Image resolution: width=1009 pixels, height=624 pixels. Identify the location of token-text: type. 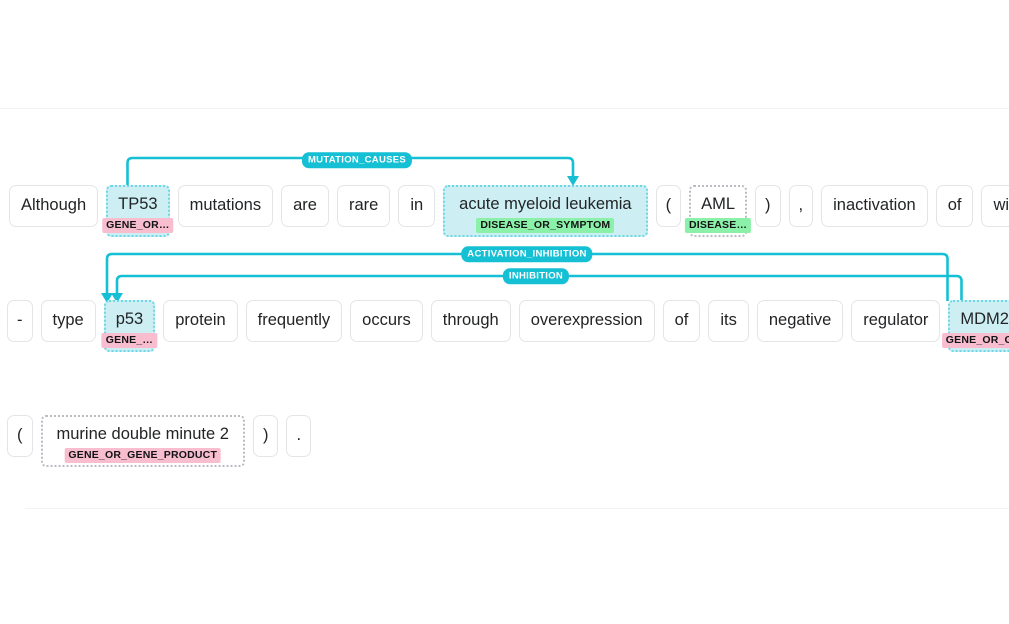
(68, 320).